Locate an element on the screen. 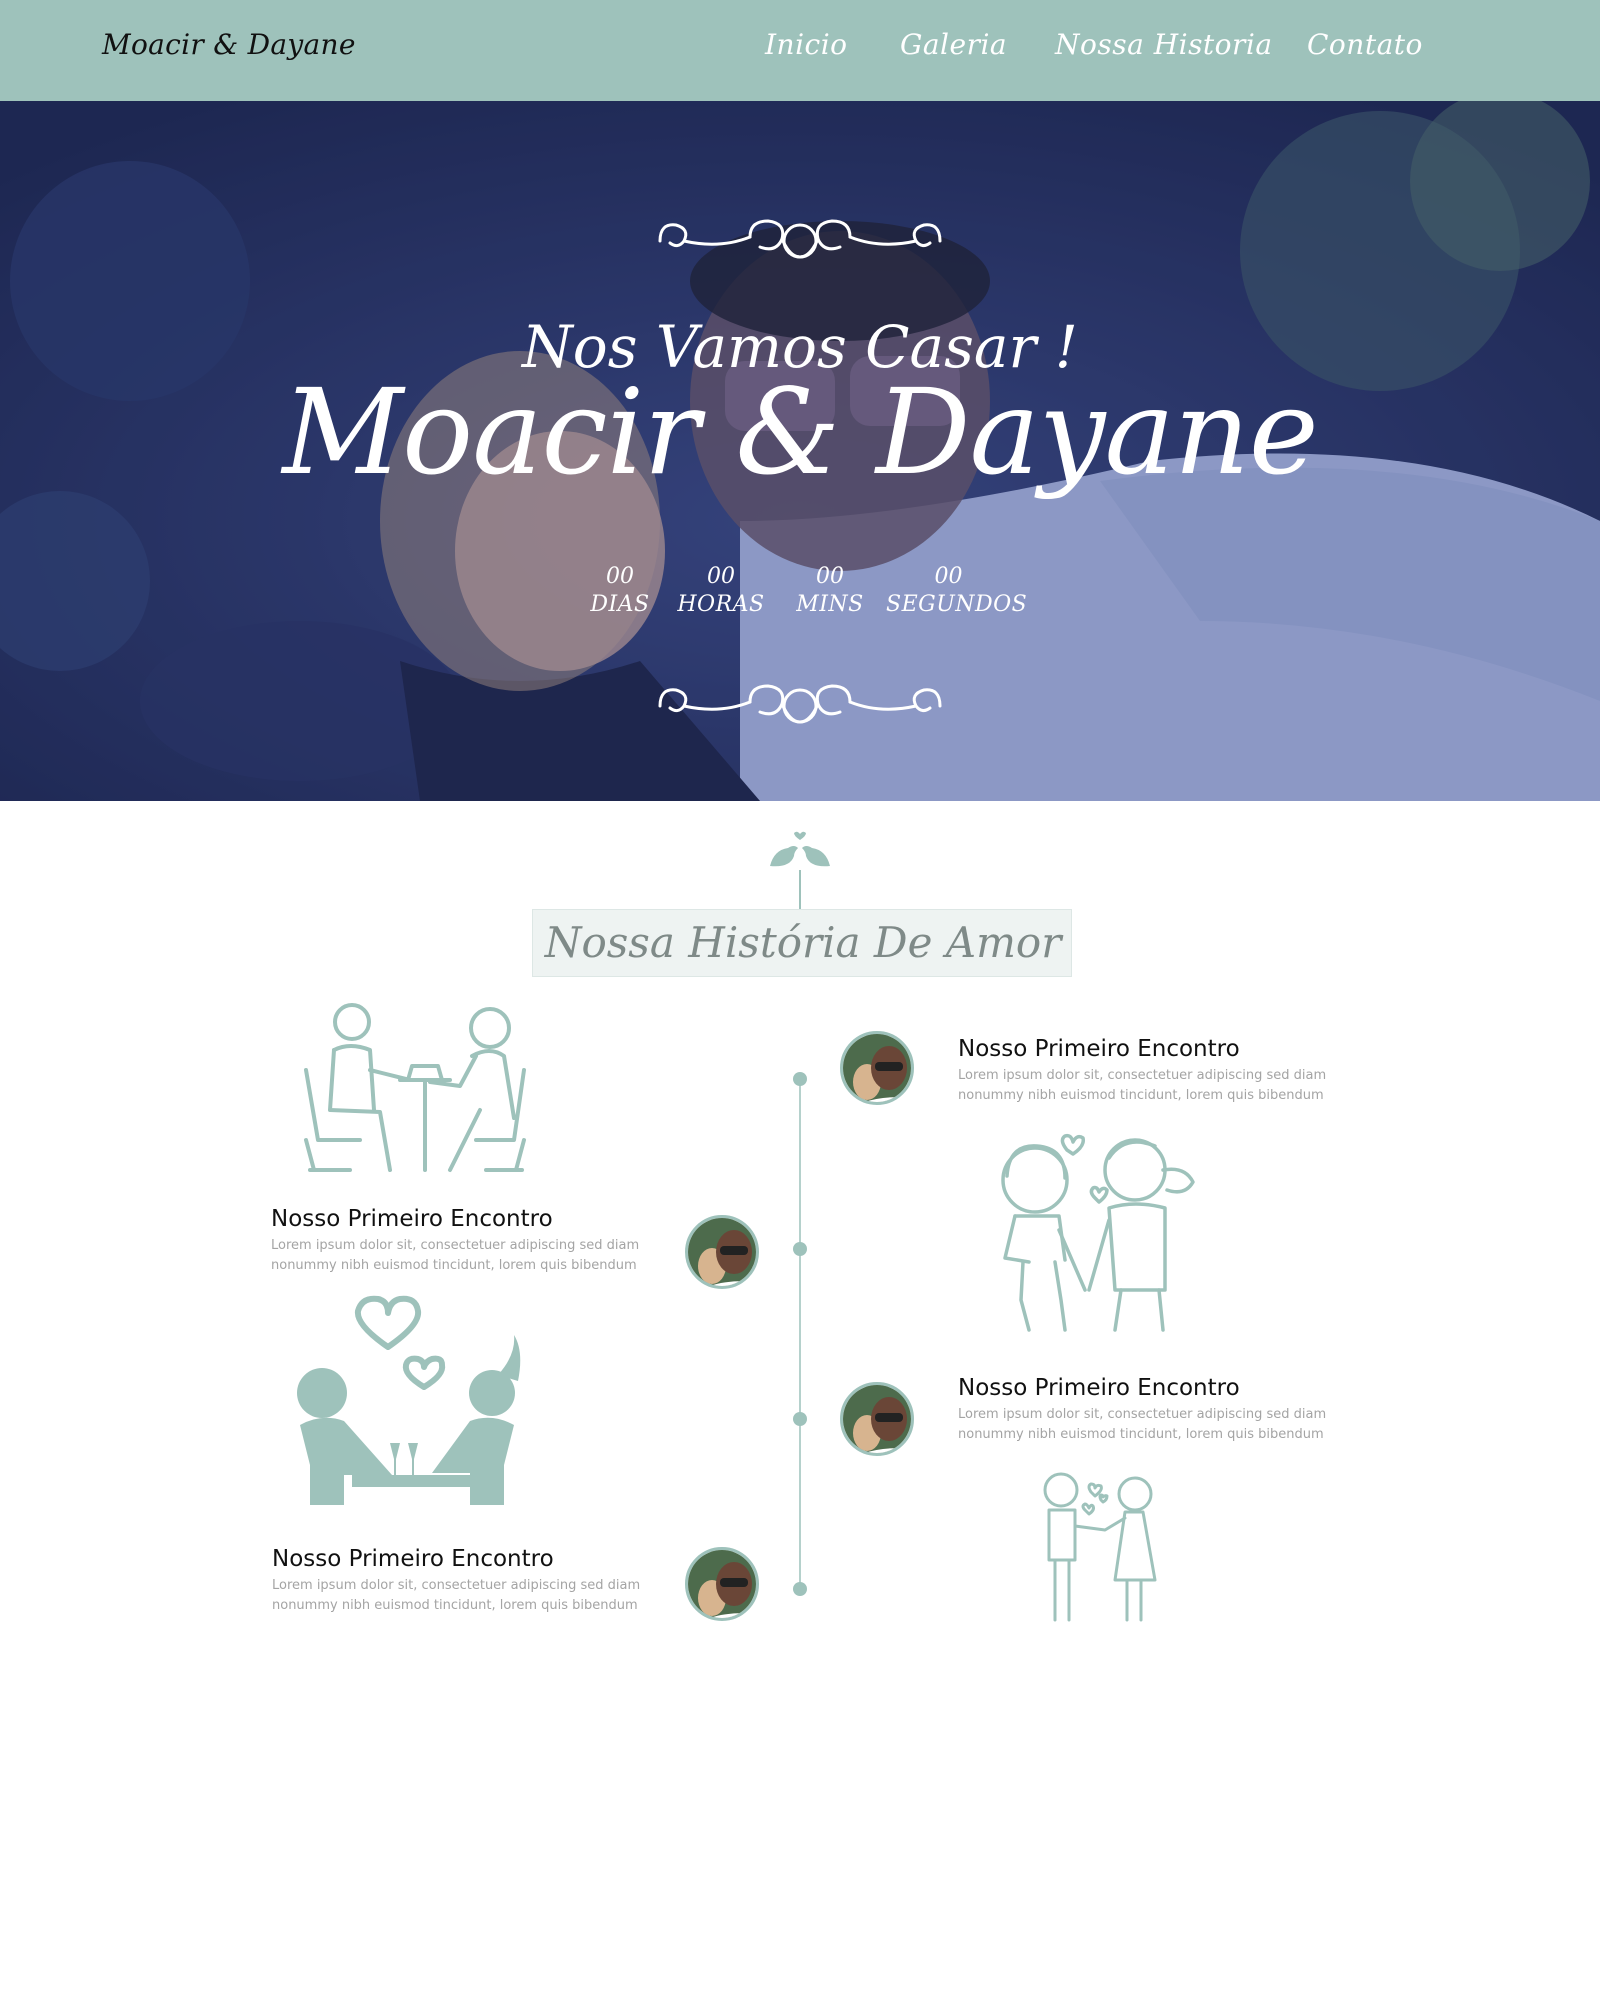 Image resolution: width=1600 pixels, height=2001 pixels. title-connector-line is located at coordinates (800, 890).